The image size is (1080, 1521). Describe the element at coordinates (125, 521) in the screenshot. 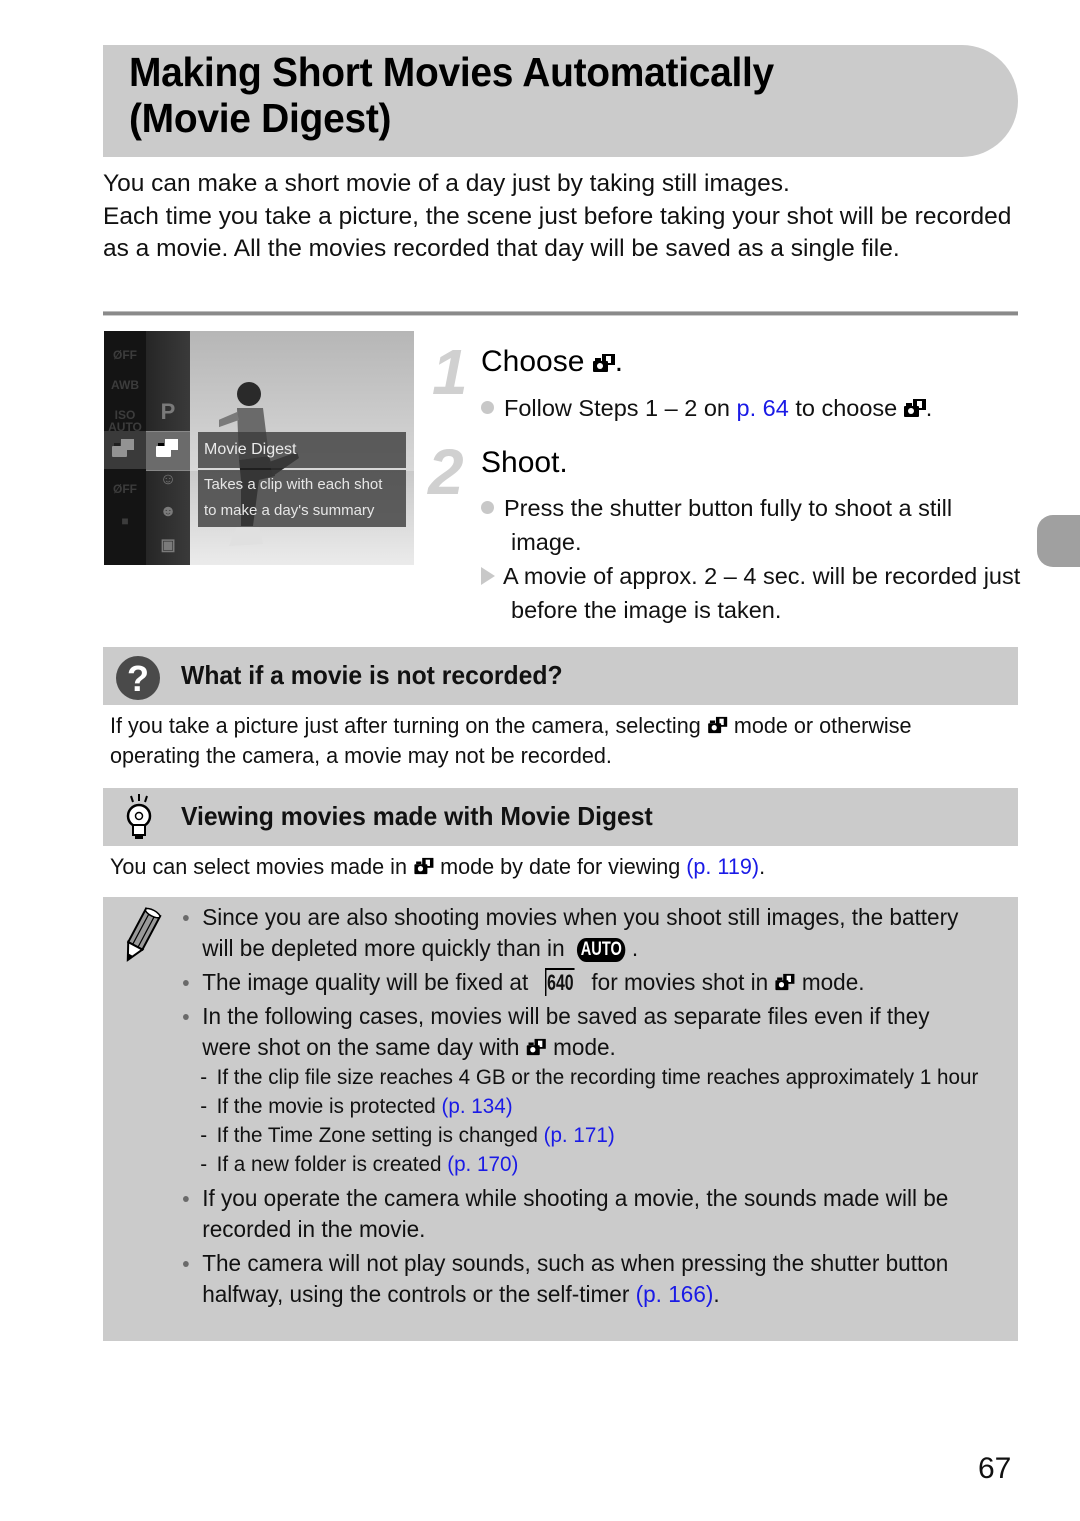

I see `aspect-ratio-icon: ■` at that location.